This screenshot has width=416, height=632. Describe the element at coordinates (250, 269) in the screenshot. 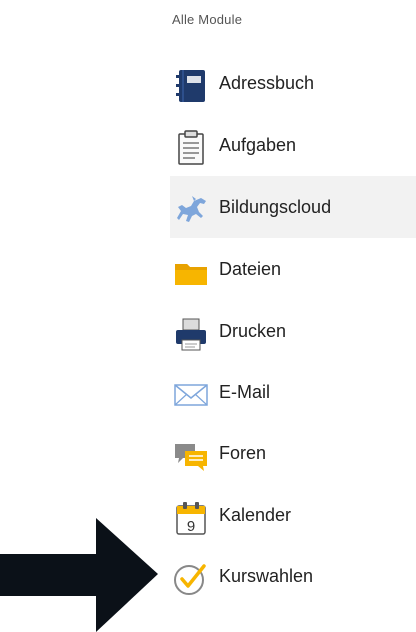

I see `module-label: Dateien` at that location.